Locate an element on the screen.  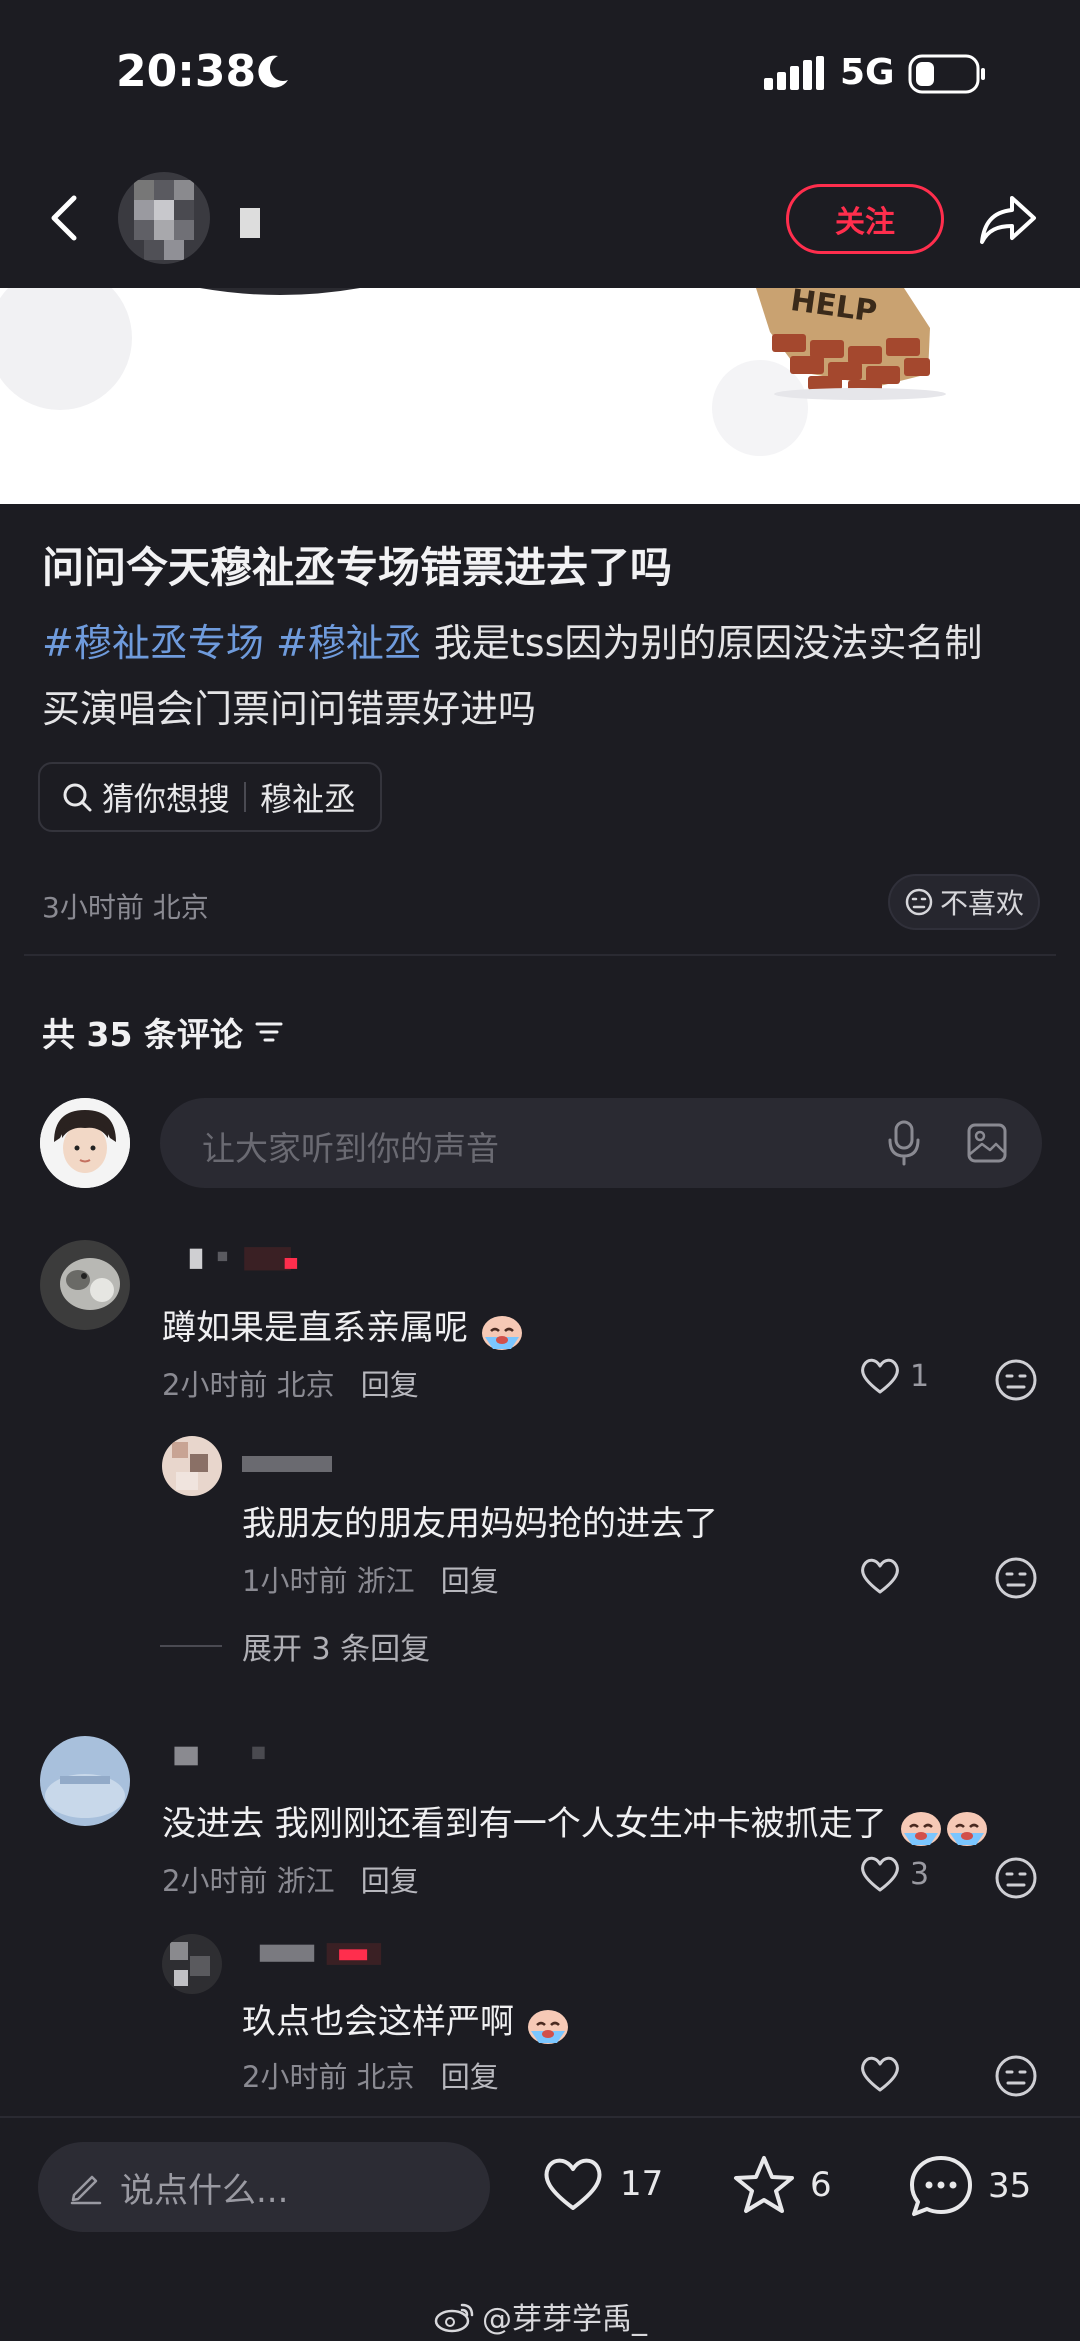
like-button: 3 is located at coordinates (893, 1874).